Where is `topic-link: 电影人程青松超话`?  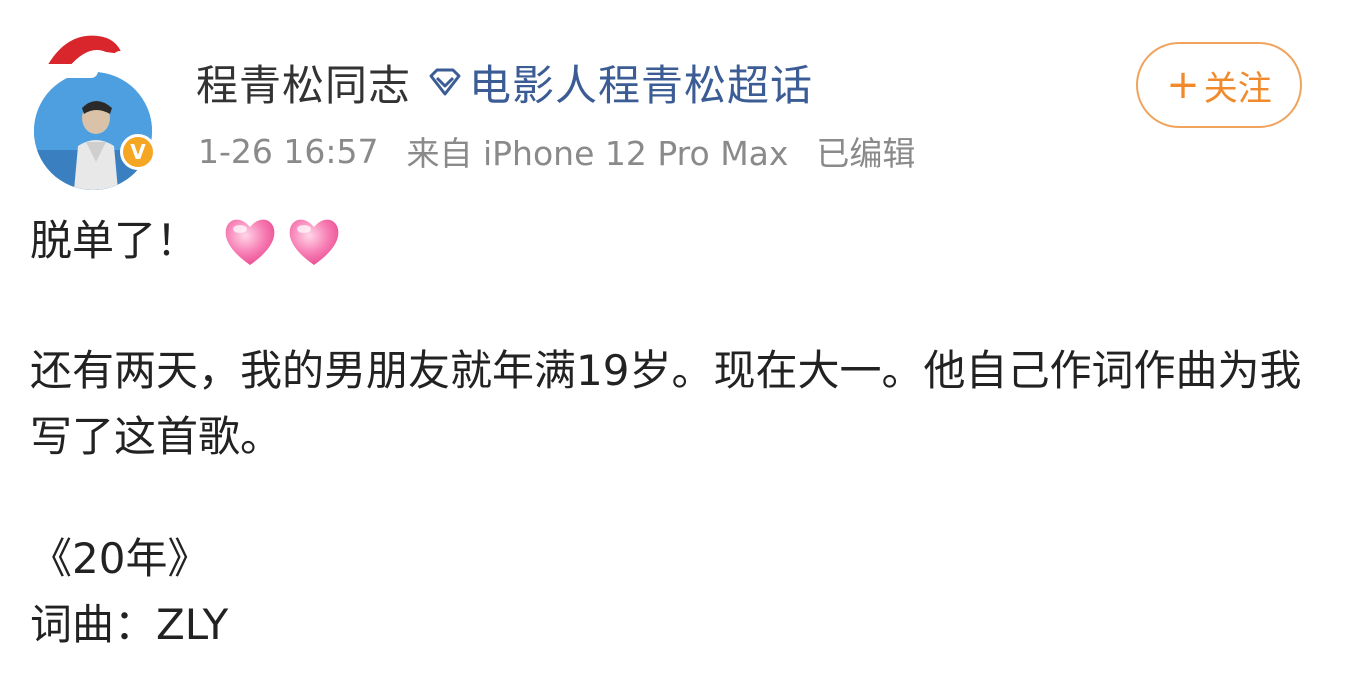 topic-link: 电影人程青松超话 is located at coordinates (641, 82).